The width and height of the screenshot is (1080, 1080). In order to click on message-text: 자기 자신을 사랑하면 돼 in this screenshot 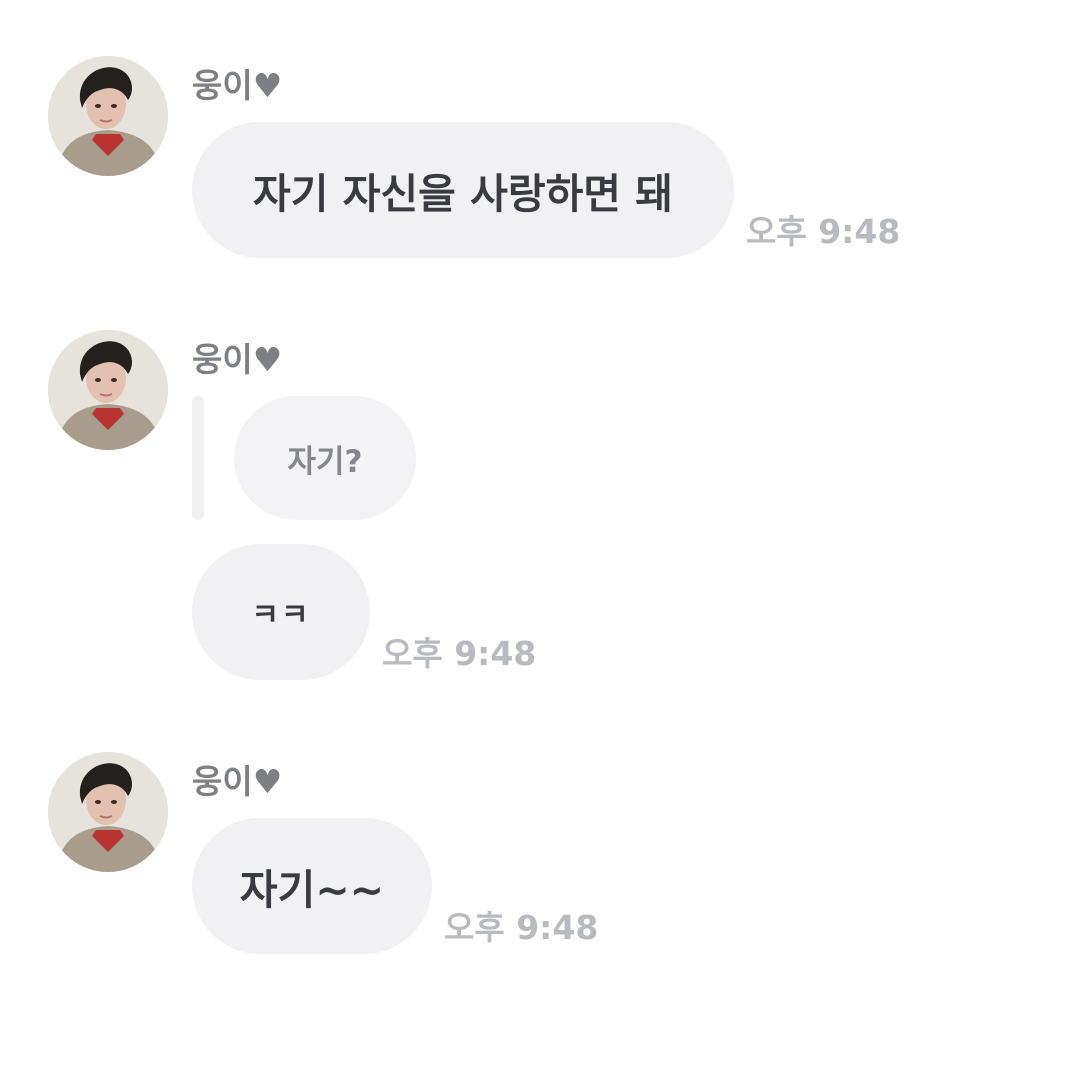, I will do `click(463, 194)`.